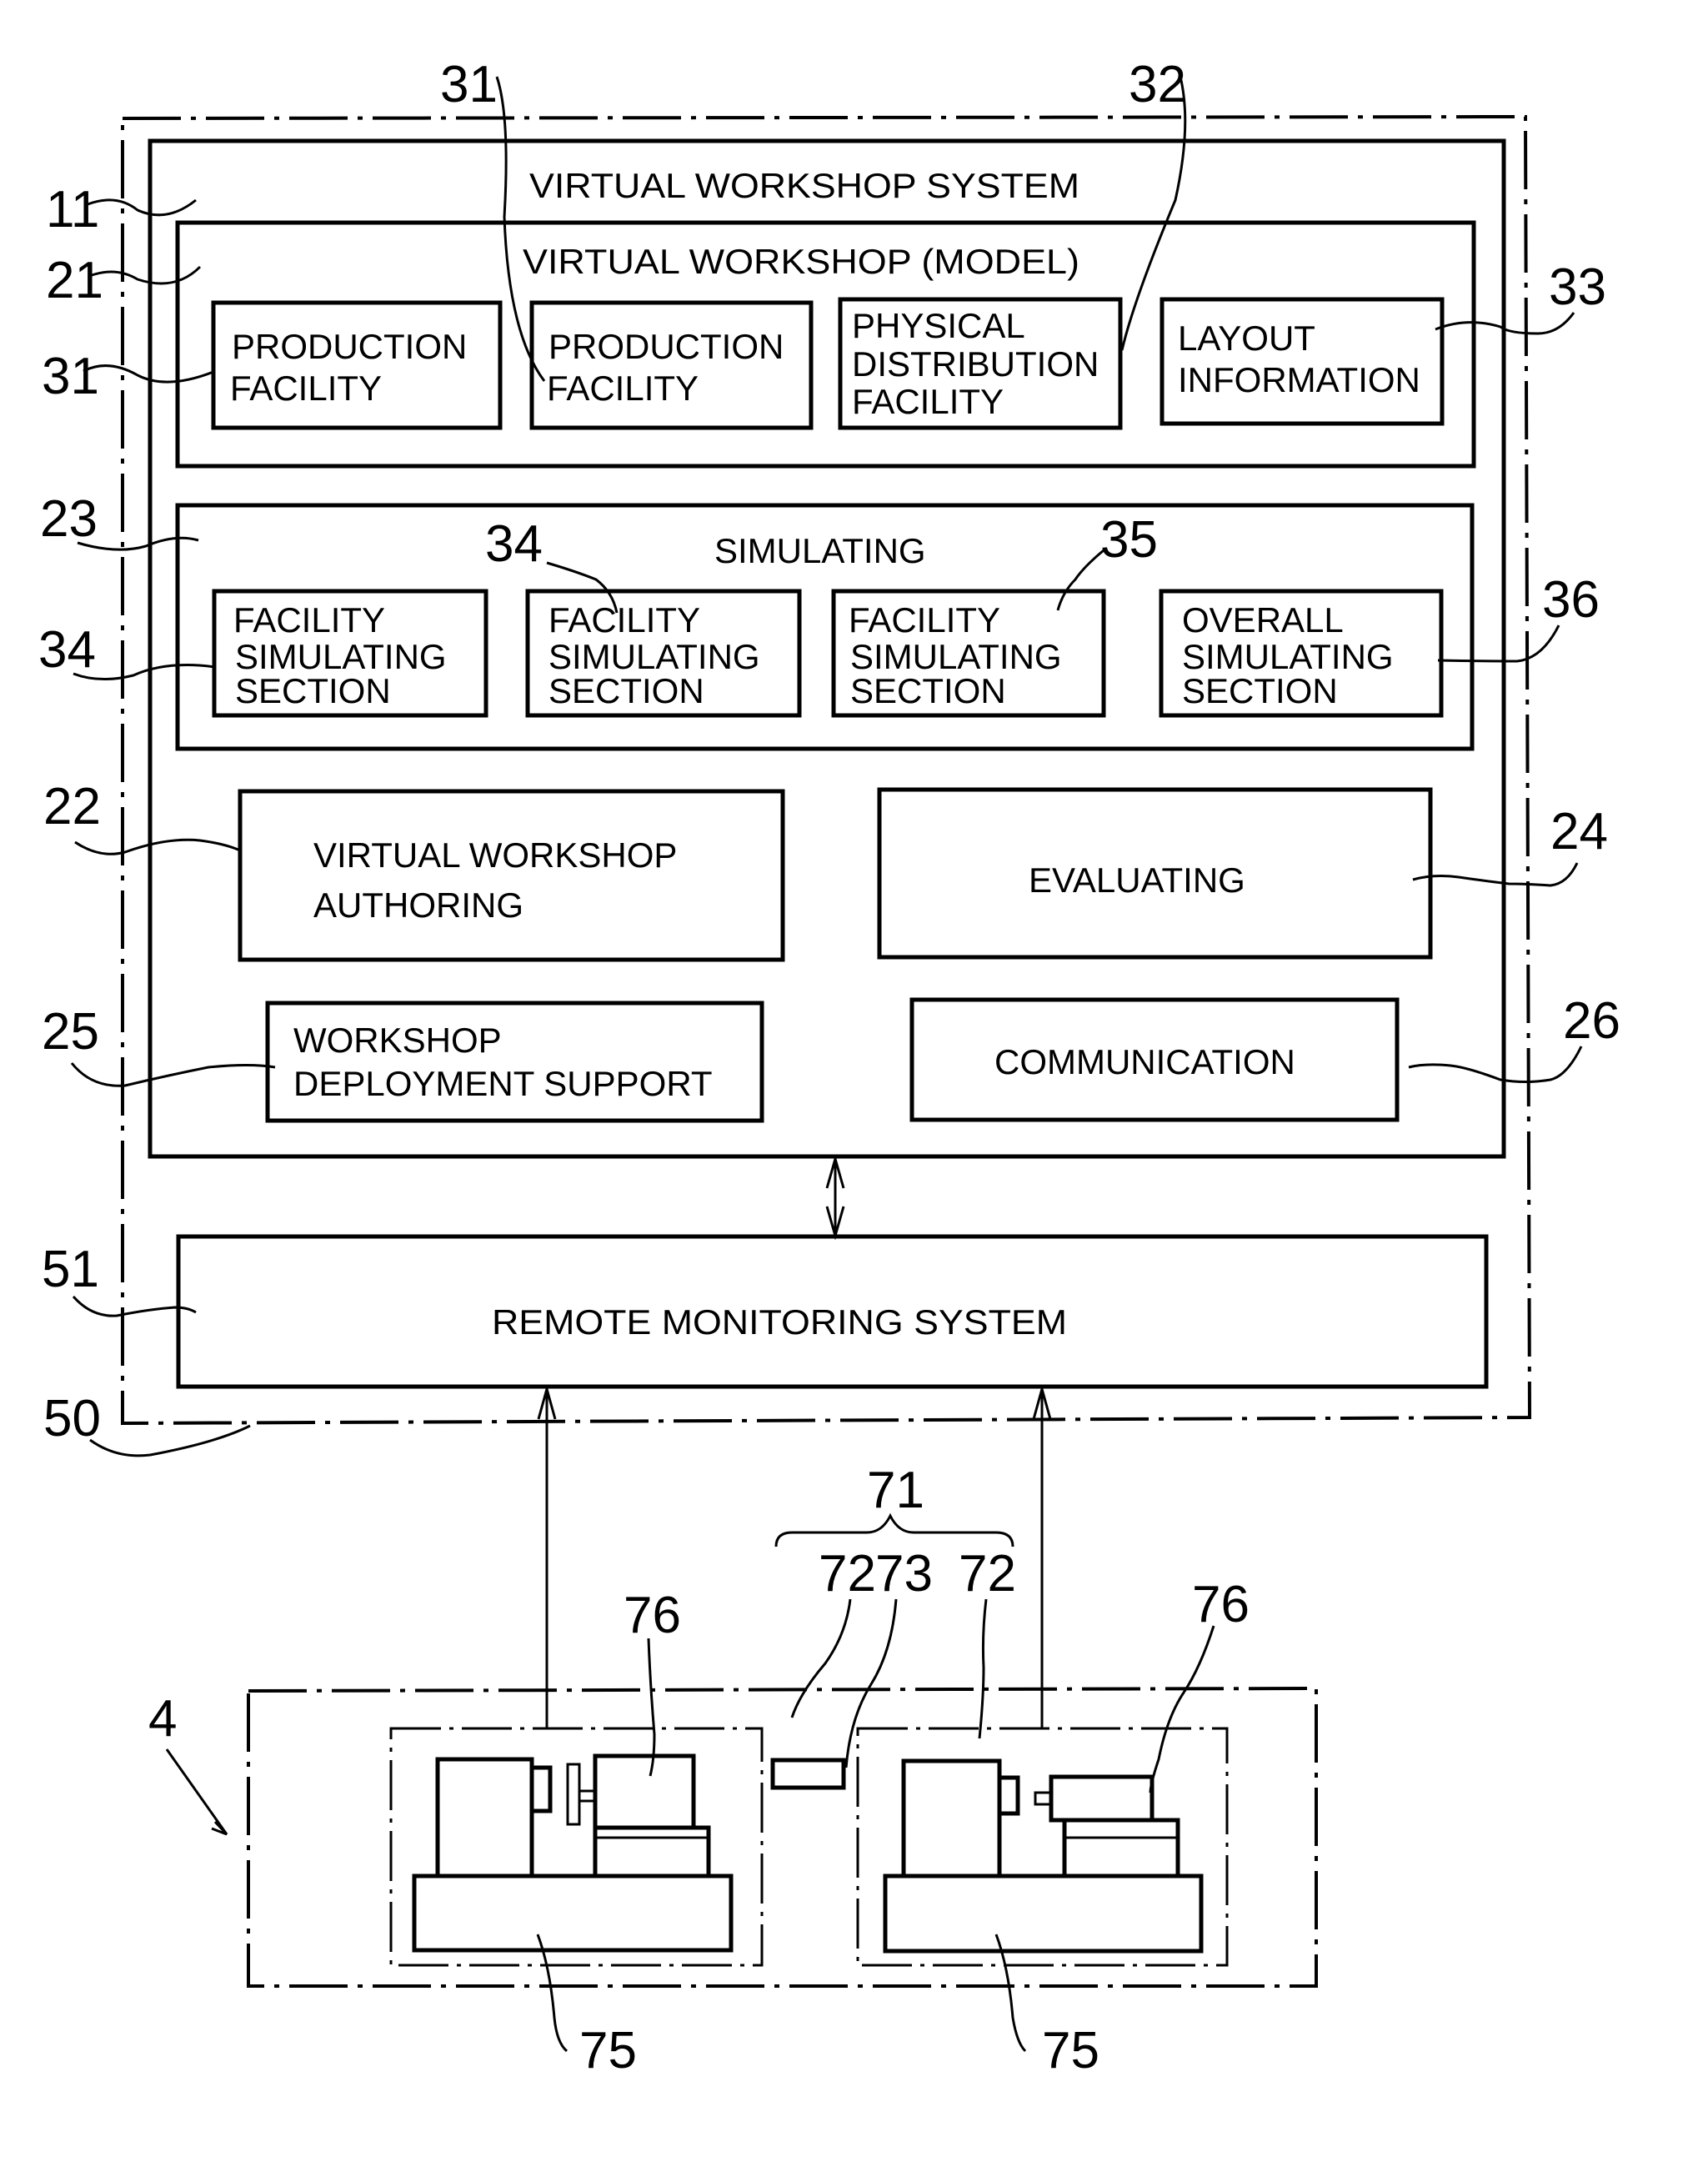 This screenshot has height=2172, width=1708. What do you see at coordinates (1578, 287) in the screenshot?
I see `ref-33: 33` at bounding box center [1578, 287].